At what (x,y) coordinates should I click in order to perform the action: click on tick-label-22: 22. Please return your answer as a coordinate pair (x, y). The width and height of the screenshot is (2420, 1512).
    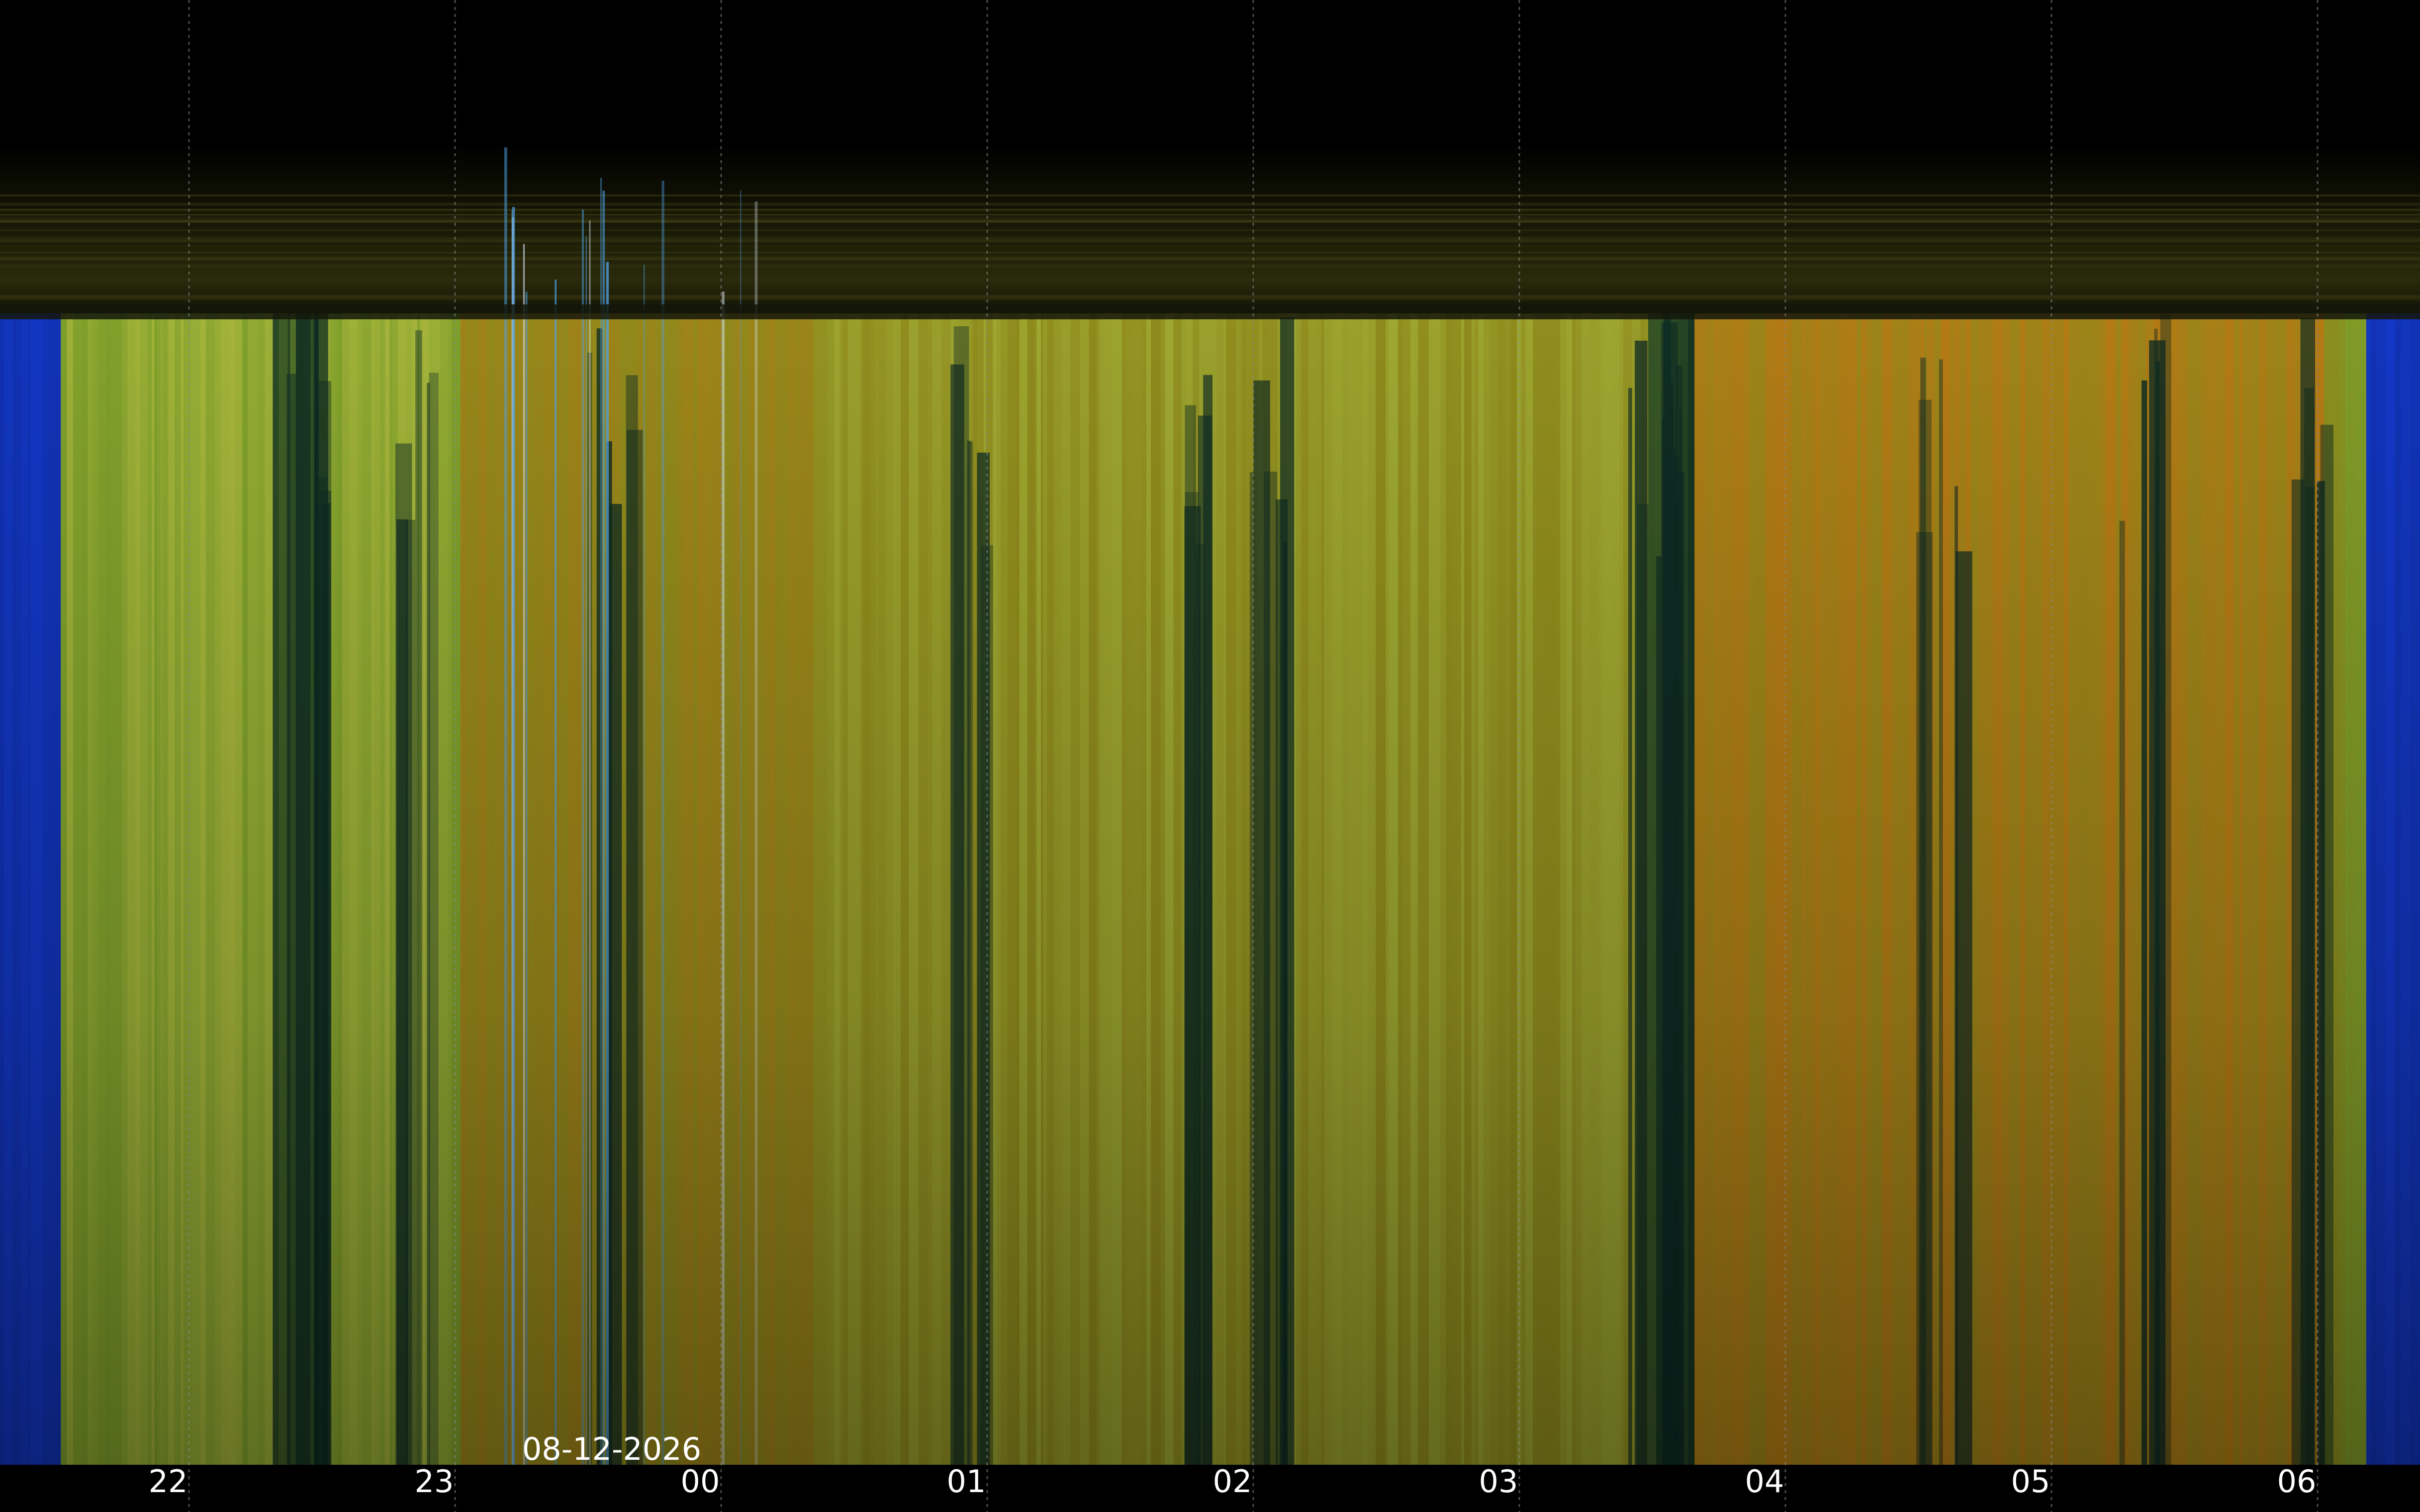
    Looking at the image, I should click on (169, 1481).